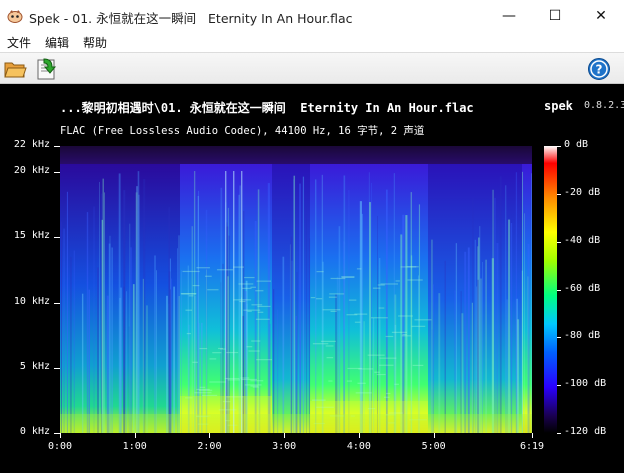 The image size is (624, 473). Describe the element at coordinates (31, 171) in the screenshot. I see `frequency-tick-label: 20 kHz` at that location.